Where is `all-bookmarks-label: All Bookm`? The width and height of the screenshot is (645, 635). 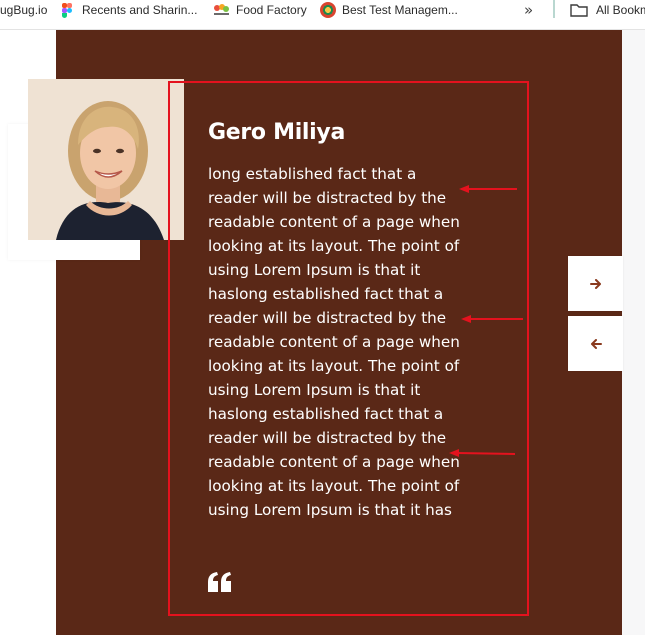 all-bookmarks-label: All Bookm is located at coordinates (620, 10).